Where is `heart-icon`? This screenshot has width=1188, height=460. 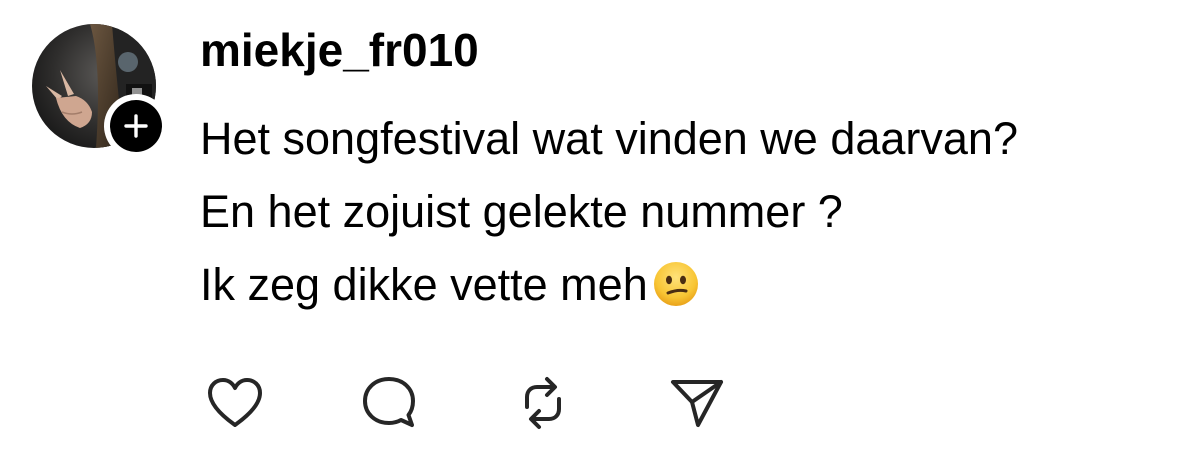 heart-icon is located at coordinates (235, 402).